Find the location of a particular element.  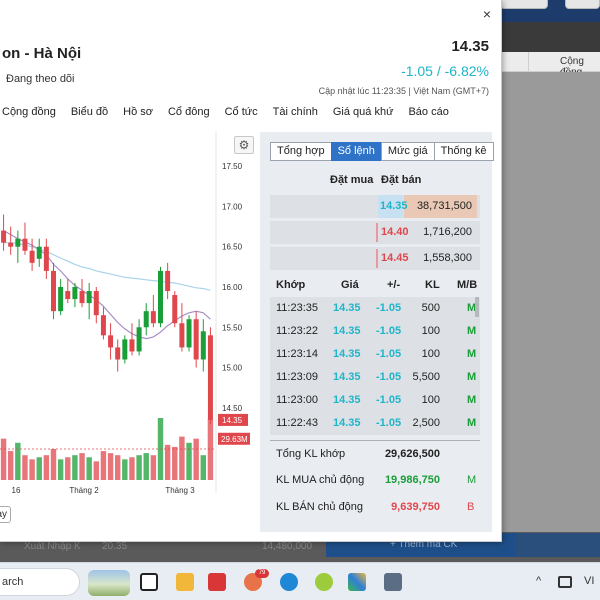

wps-icon is located at coordinates (217, 582).